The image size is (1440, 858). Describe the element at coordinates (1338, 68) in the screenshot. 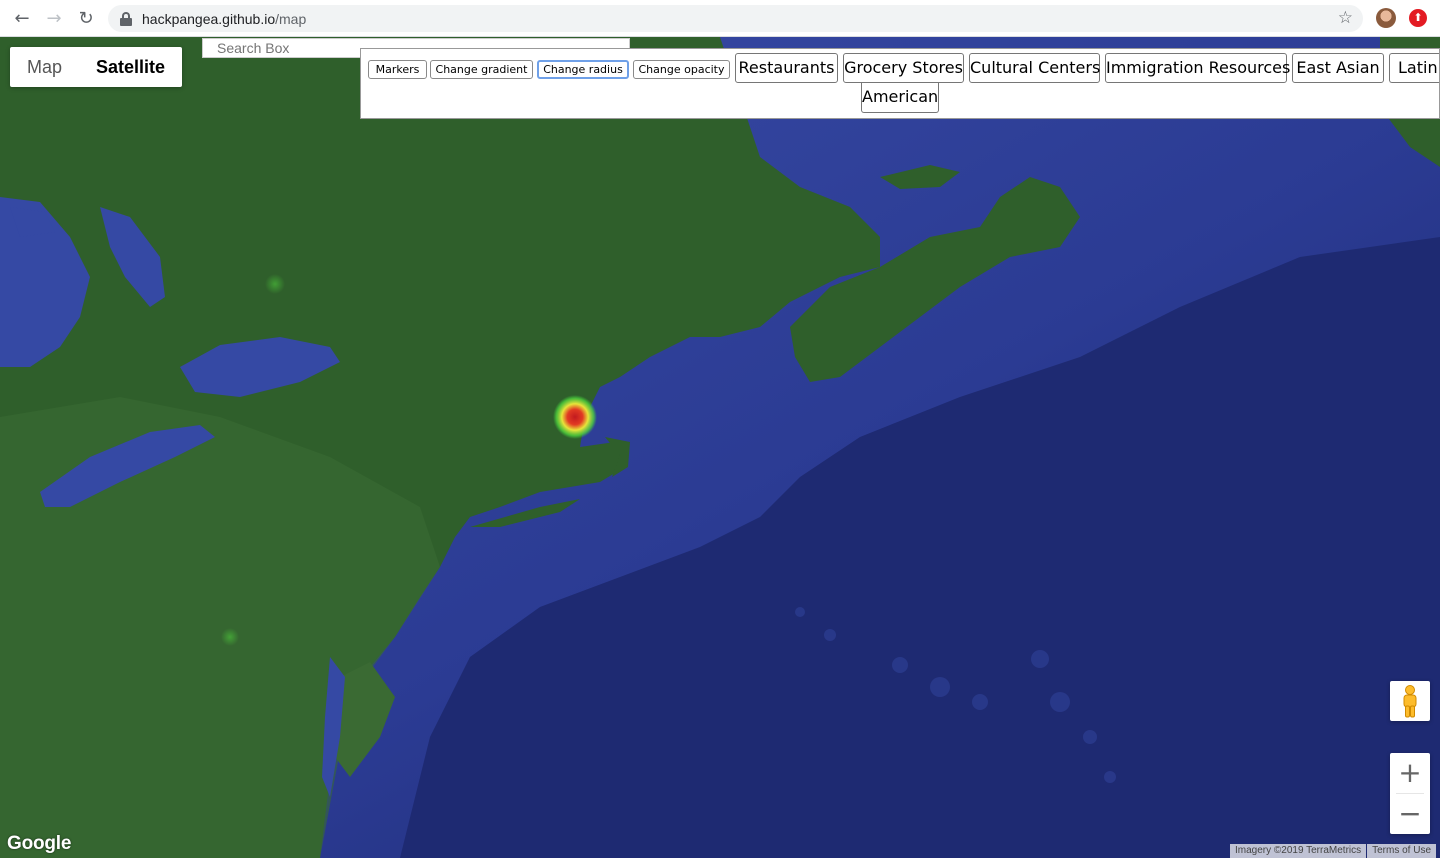

I see `east-asian-button: East Asian` at that location.